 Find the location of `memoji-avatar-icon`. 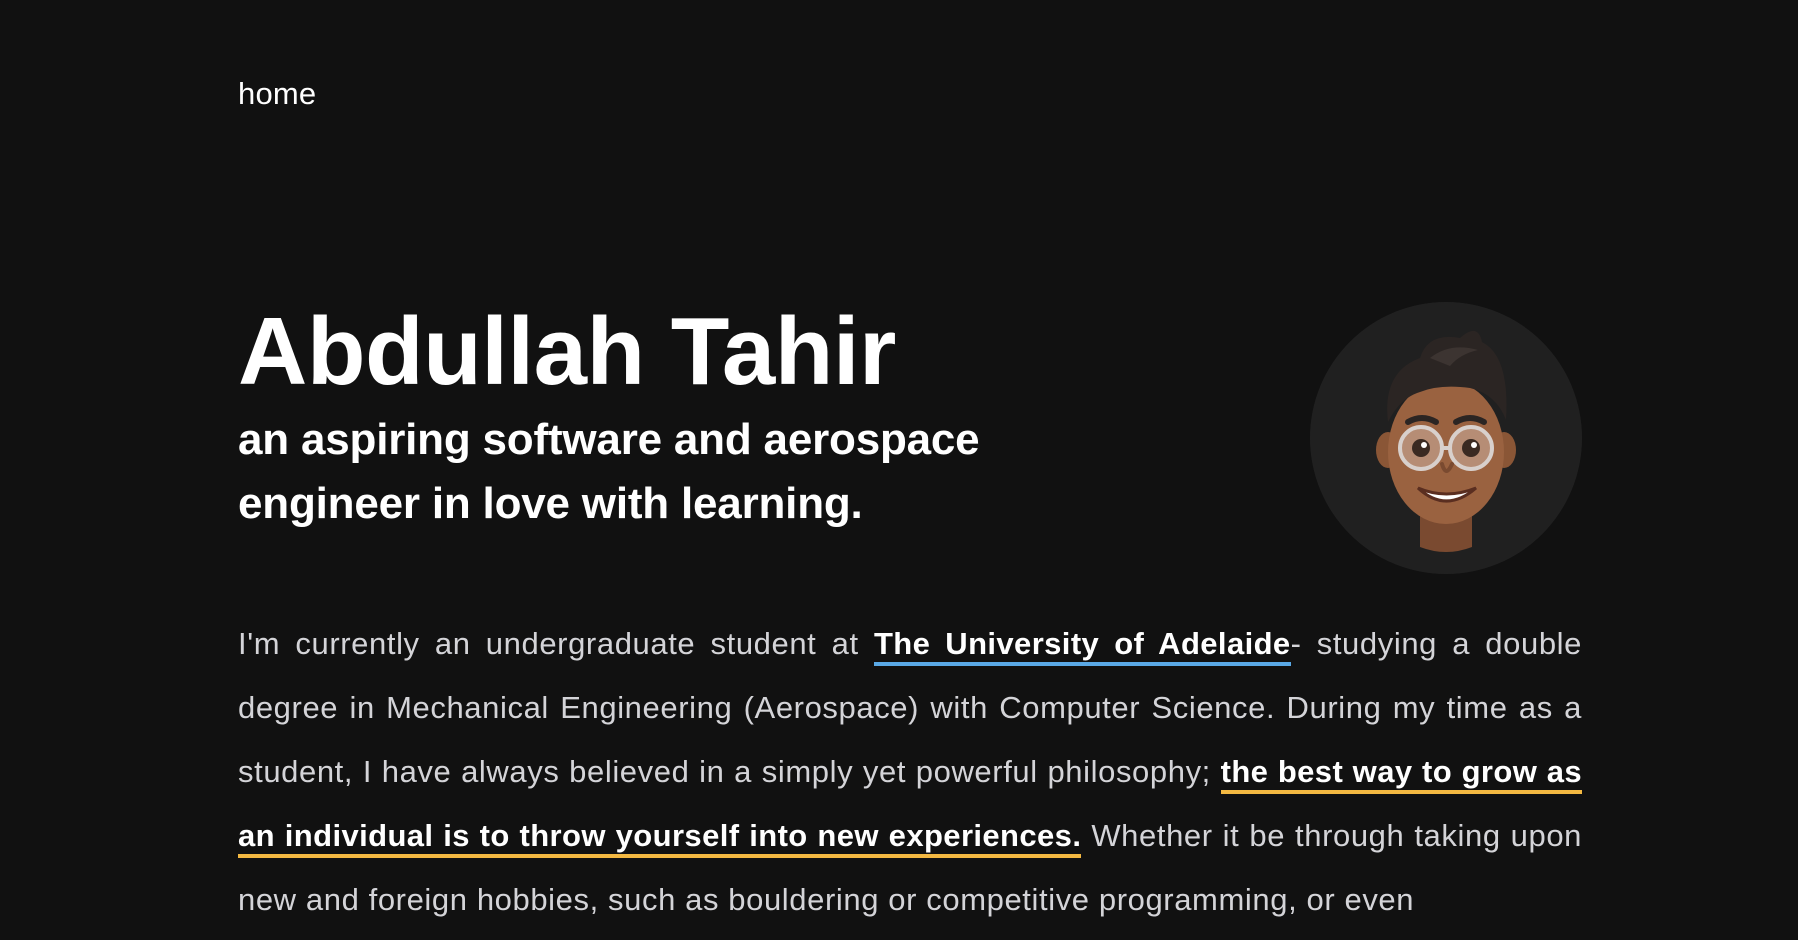

memoji-avatar-icon is located at coordinates (1446, 438).